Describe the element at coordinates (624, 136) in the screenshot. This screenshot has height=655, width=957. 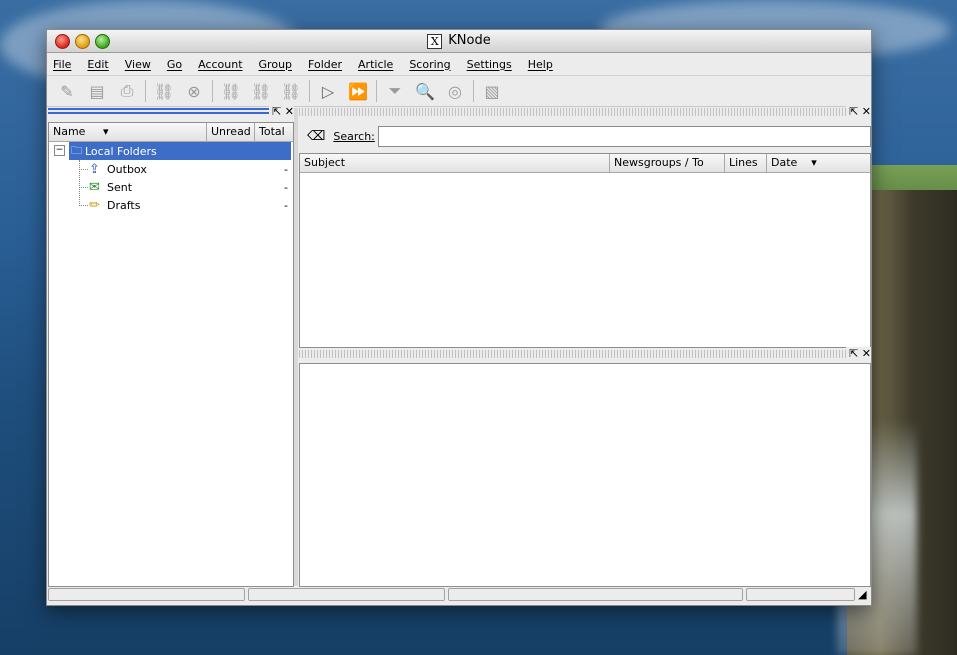
I see `search-input` at that location.